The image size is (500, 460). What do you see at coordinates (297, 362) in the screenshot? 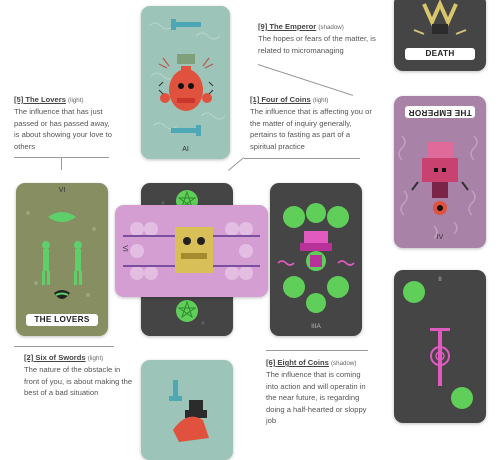
I see `note-eight-coins-title: [6] Eight of Coins` at bounding box center [297, 362].